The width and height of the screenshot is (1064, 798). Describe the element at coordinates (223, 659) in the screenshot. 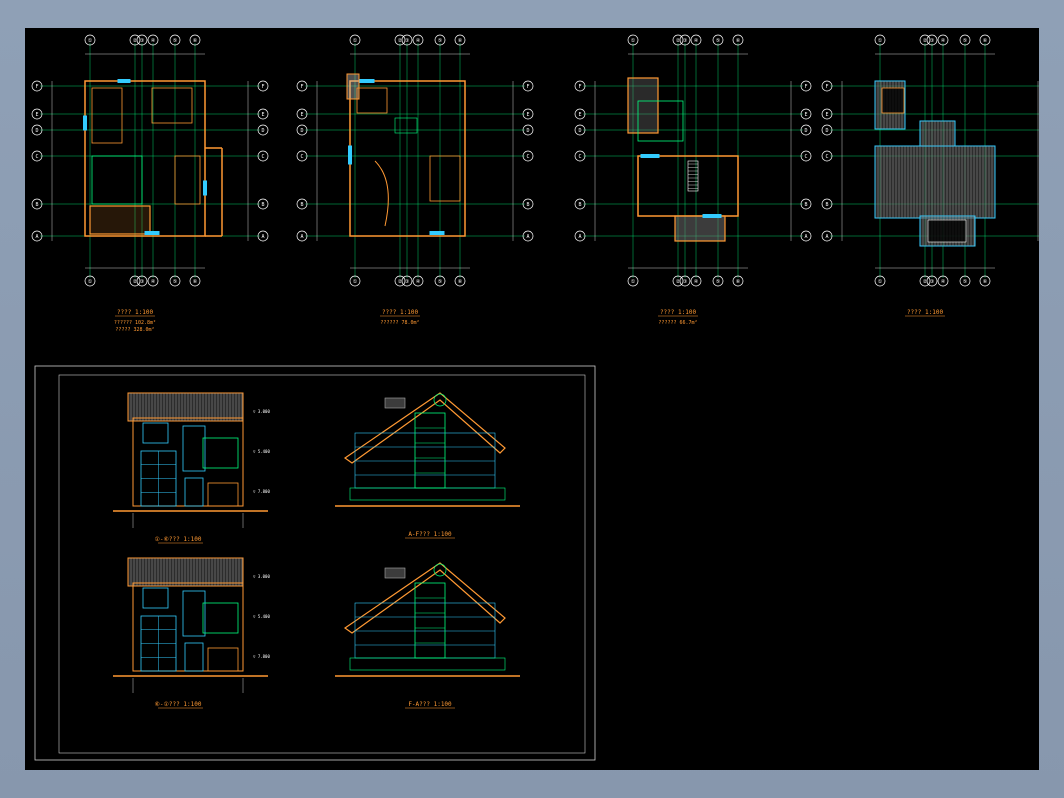

I see `garage` at that location.